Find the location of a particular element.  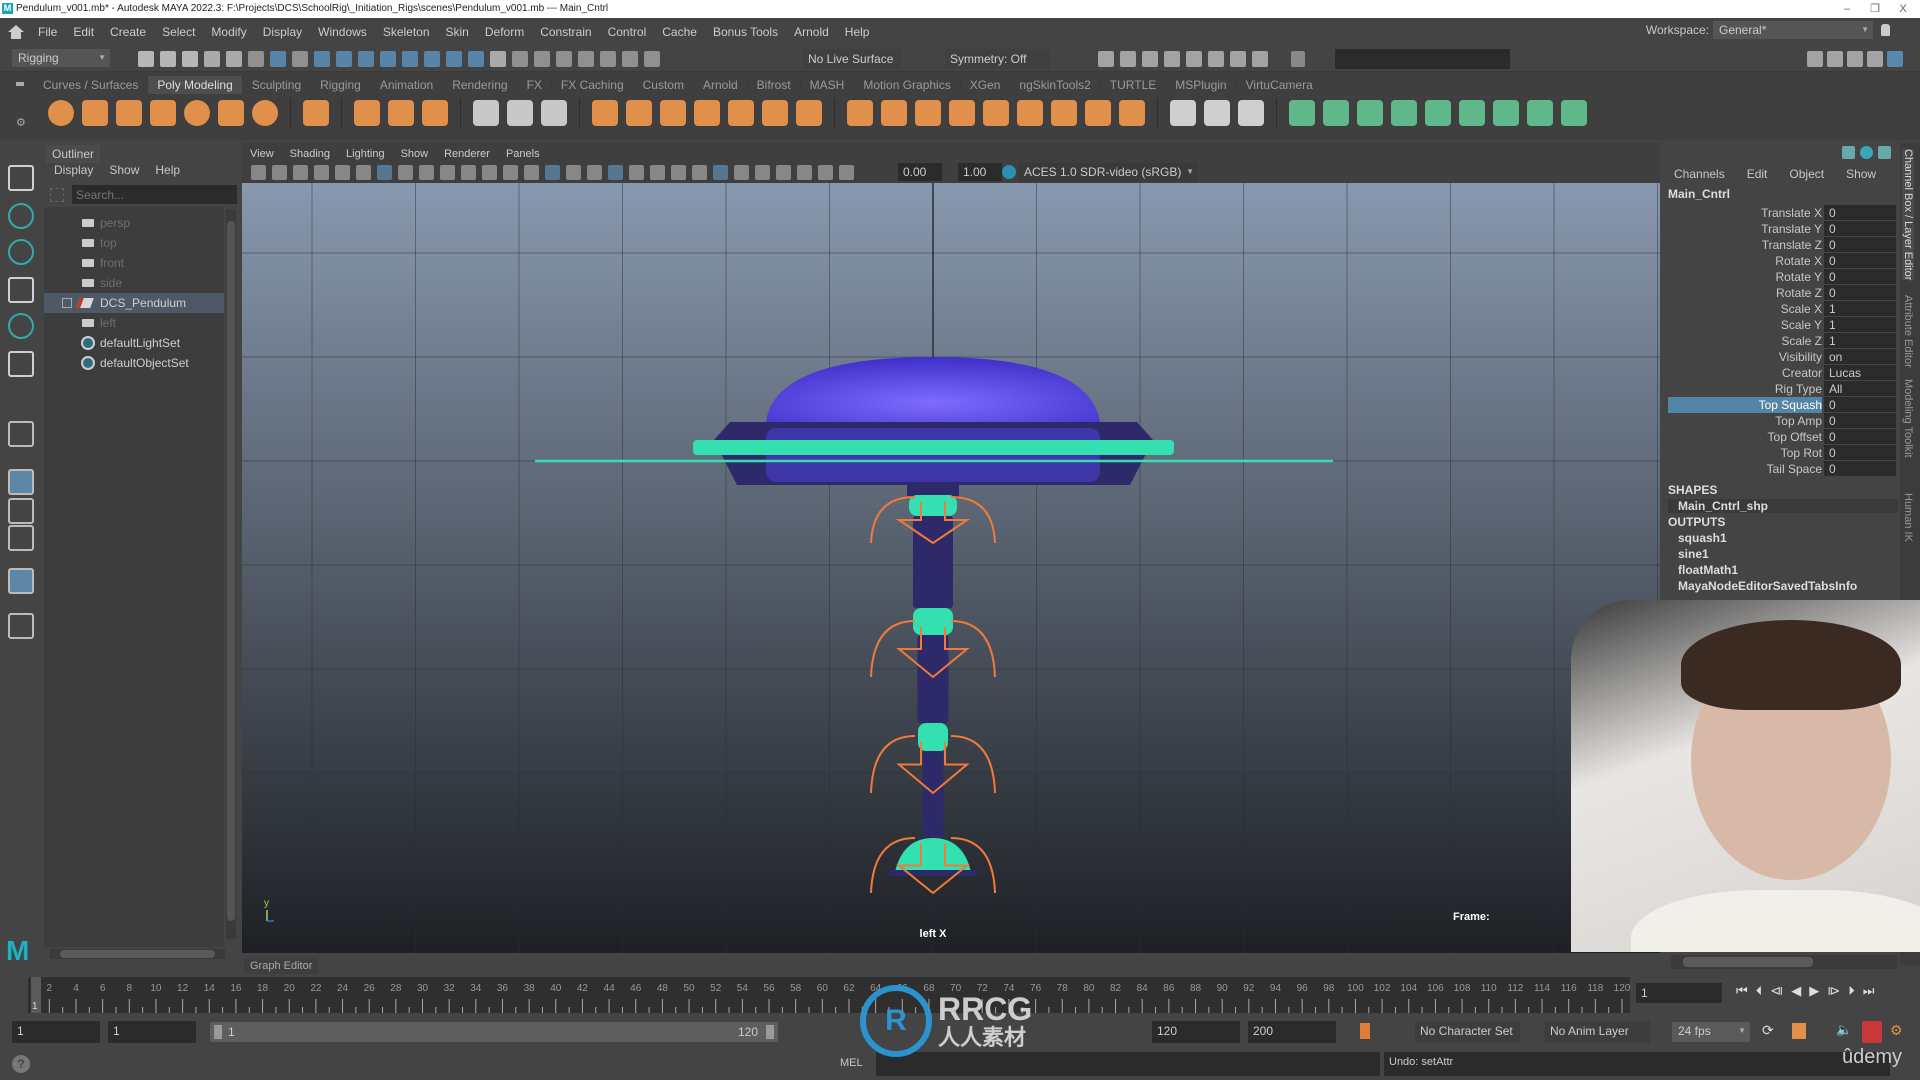

range-end-handle is located at coordinates (770, 1032).